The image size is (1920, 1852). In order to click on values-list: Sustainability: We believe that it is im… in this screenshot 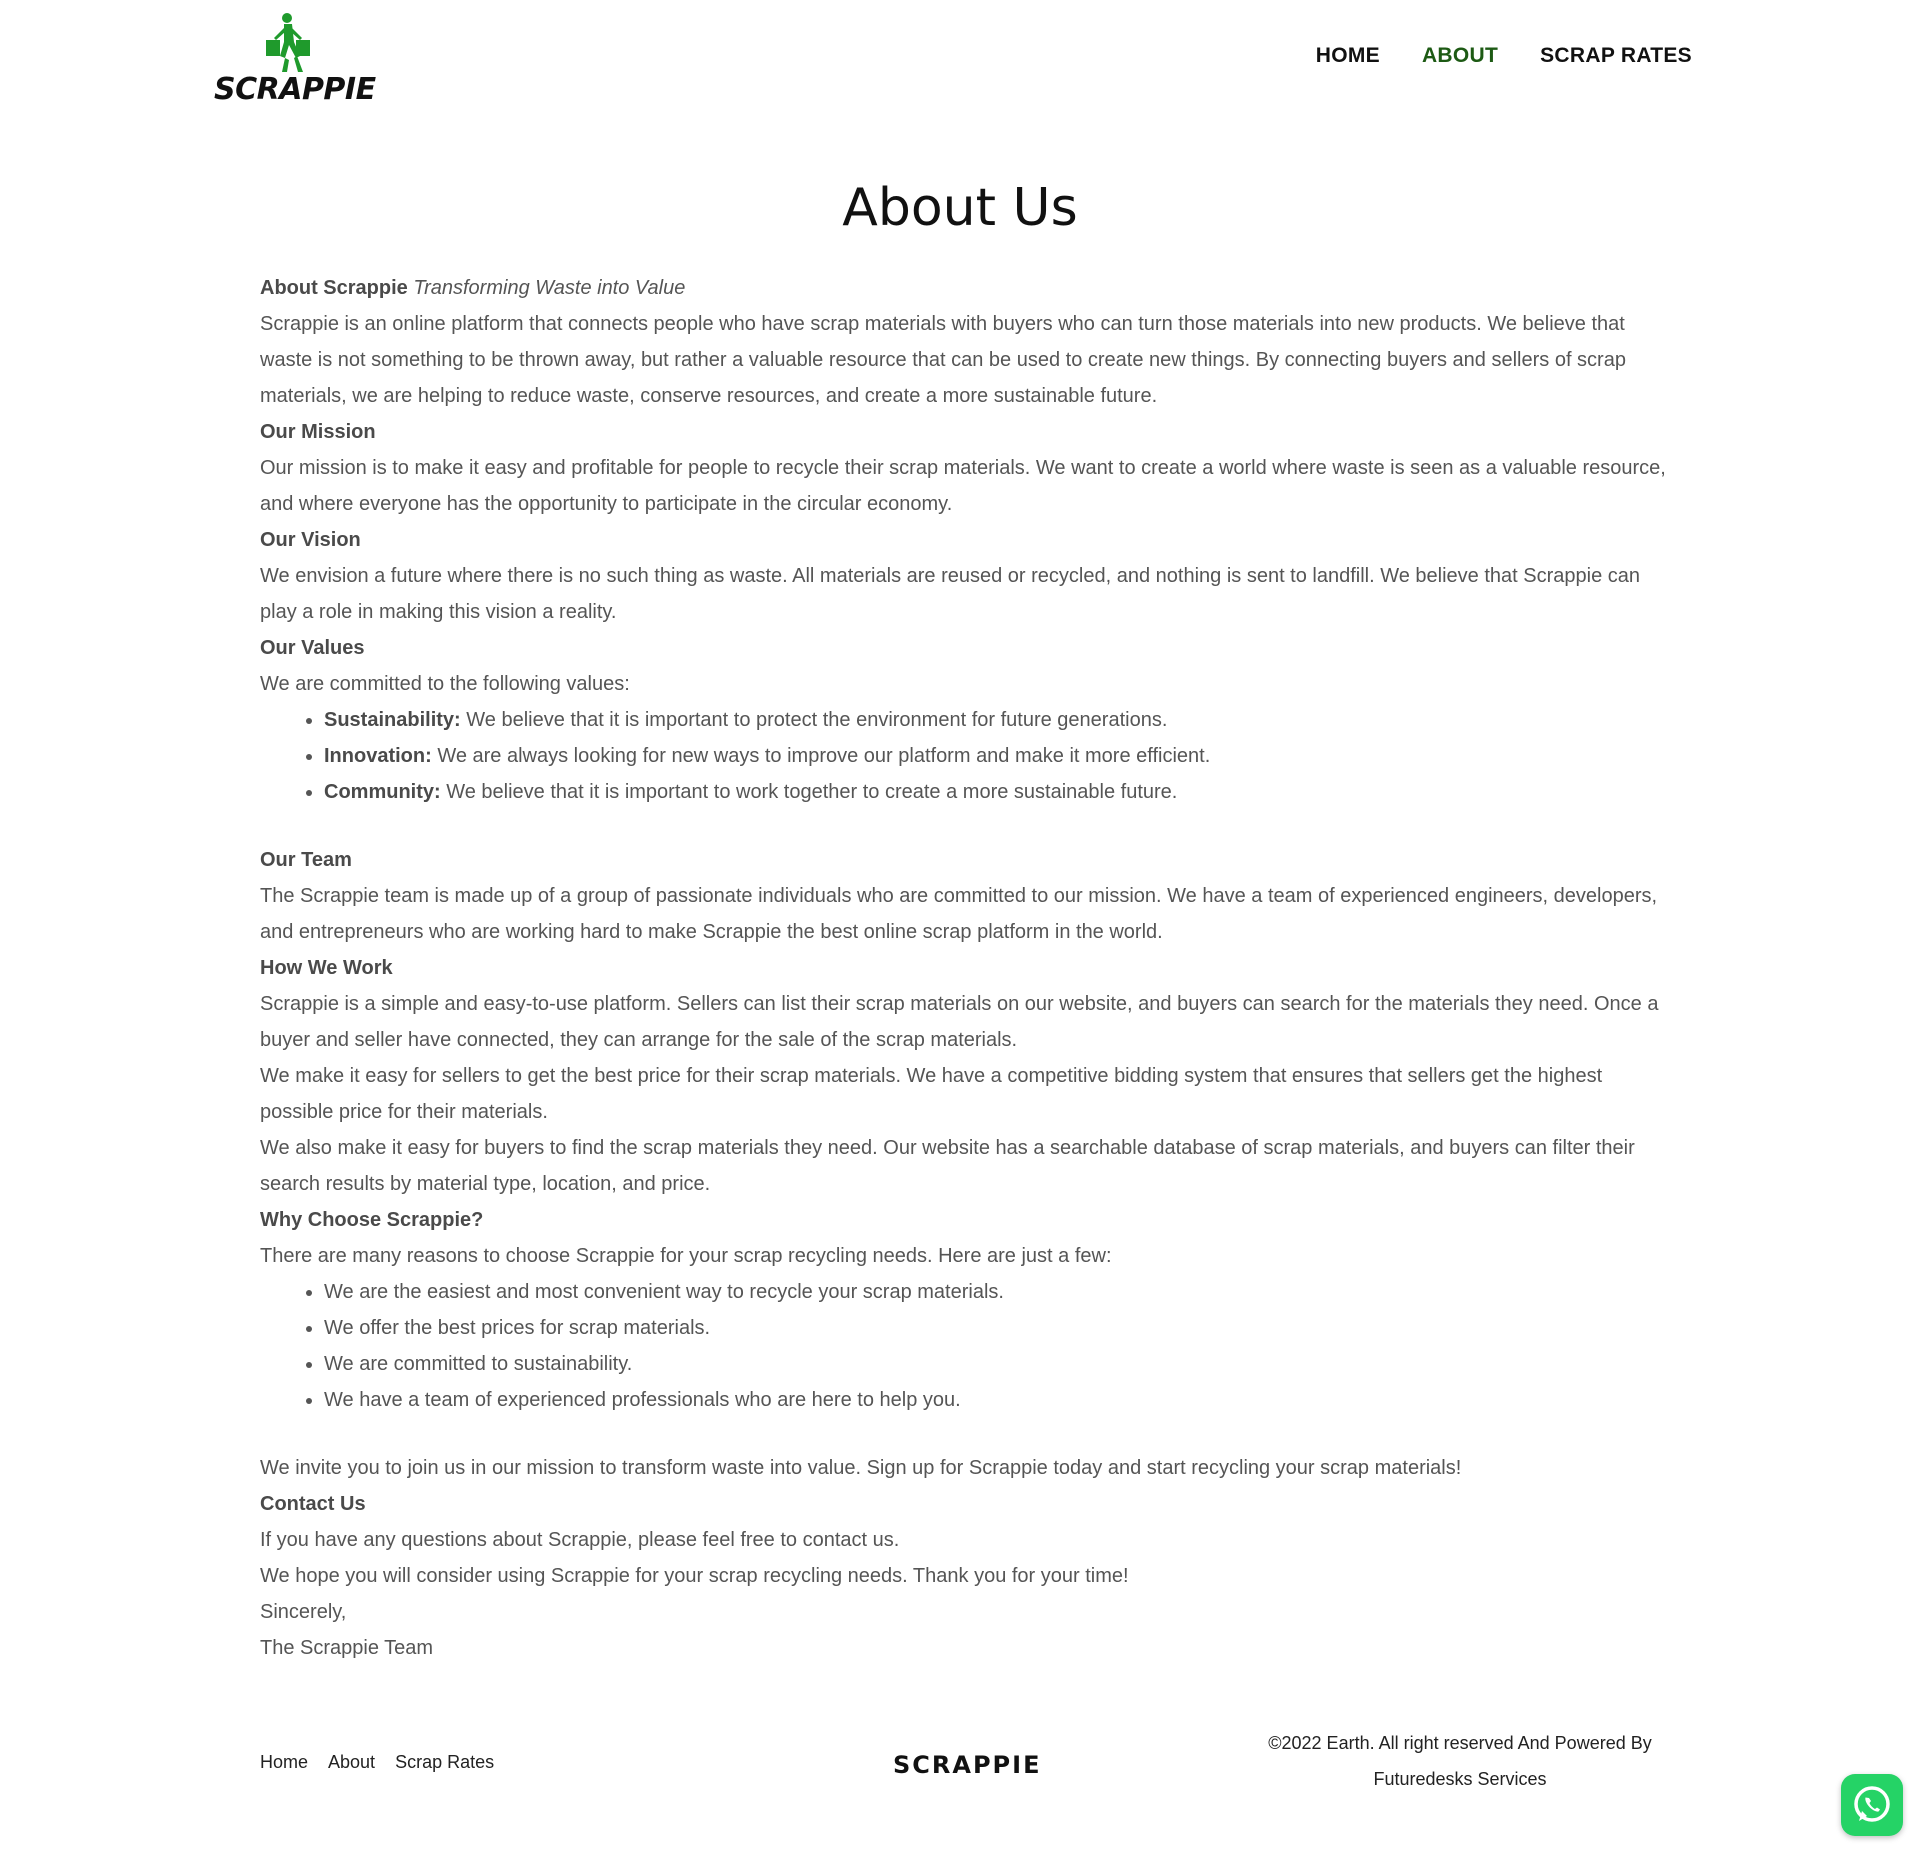, I will do `click(965, 756)`.